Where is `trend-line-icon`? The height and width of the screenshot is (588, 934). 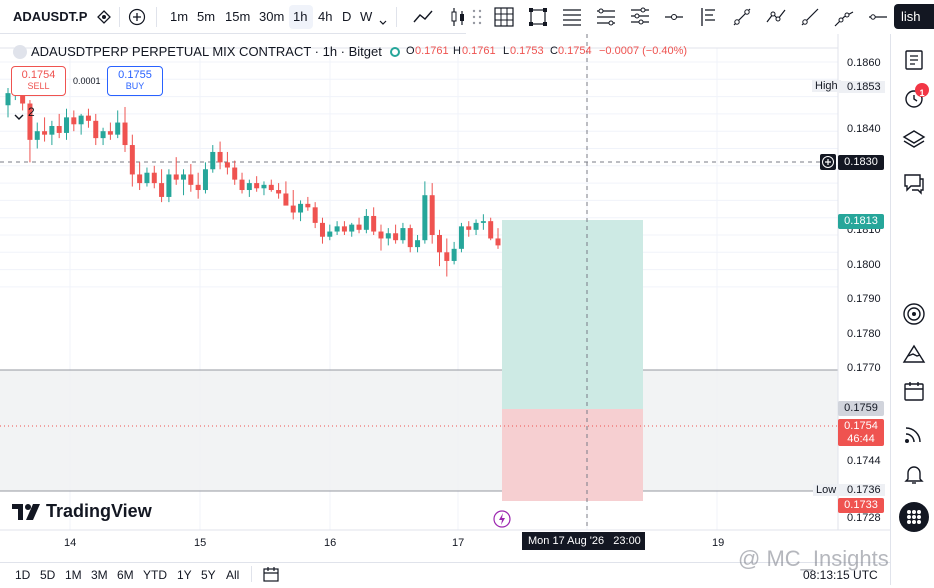
trend-line-icon is located at coordinates (742, 19).